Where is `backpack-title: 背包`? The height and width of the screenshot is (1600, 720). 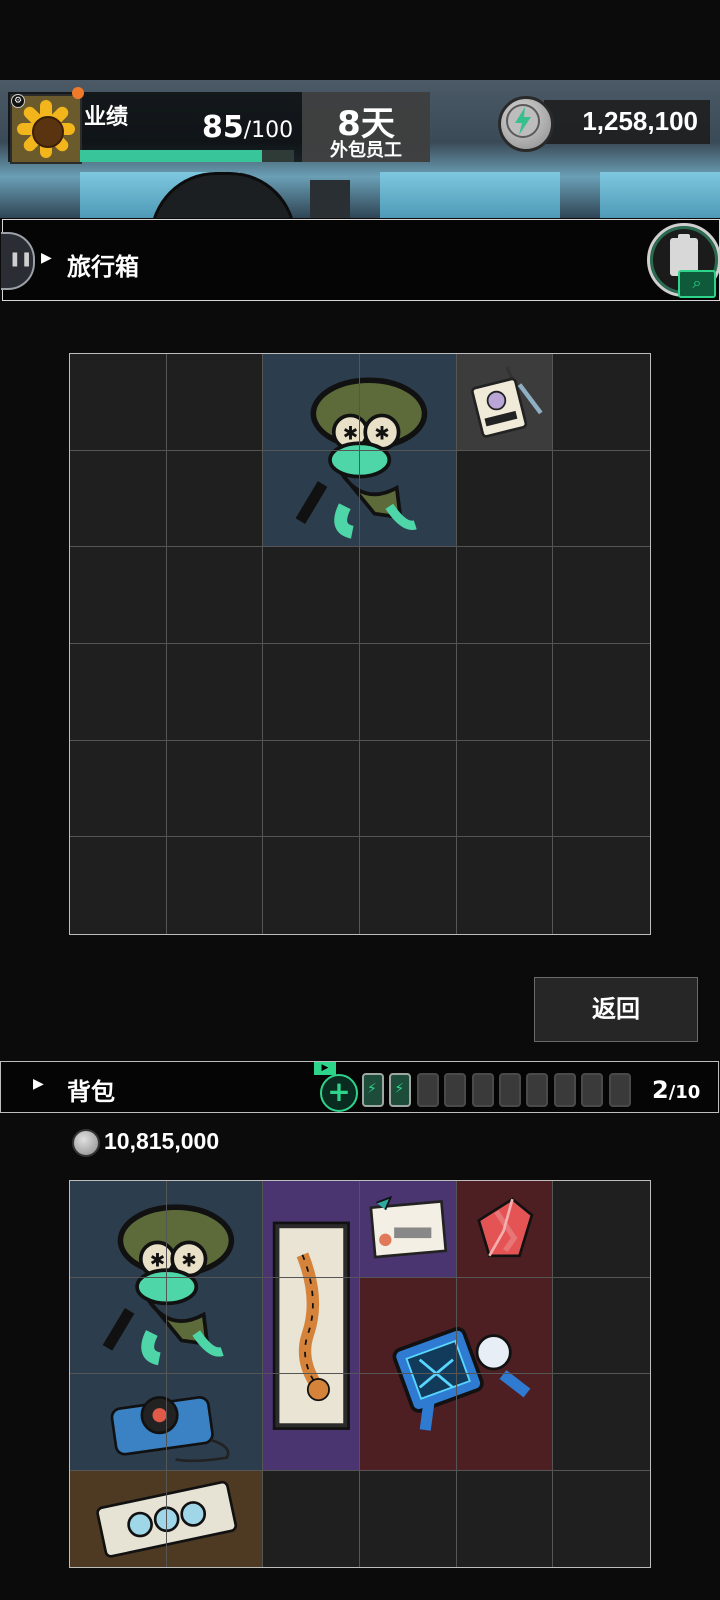 backpack-title: 背包 is located at coordinates (91, 1092).